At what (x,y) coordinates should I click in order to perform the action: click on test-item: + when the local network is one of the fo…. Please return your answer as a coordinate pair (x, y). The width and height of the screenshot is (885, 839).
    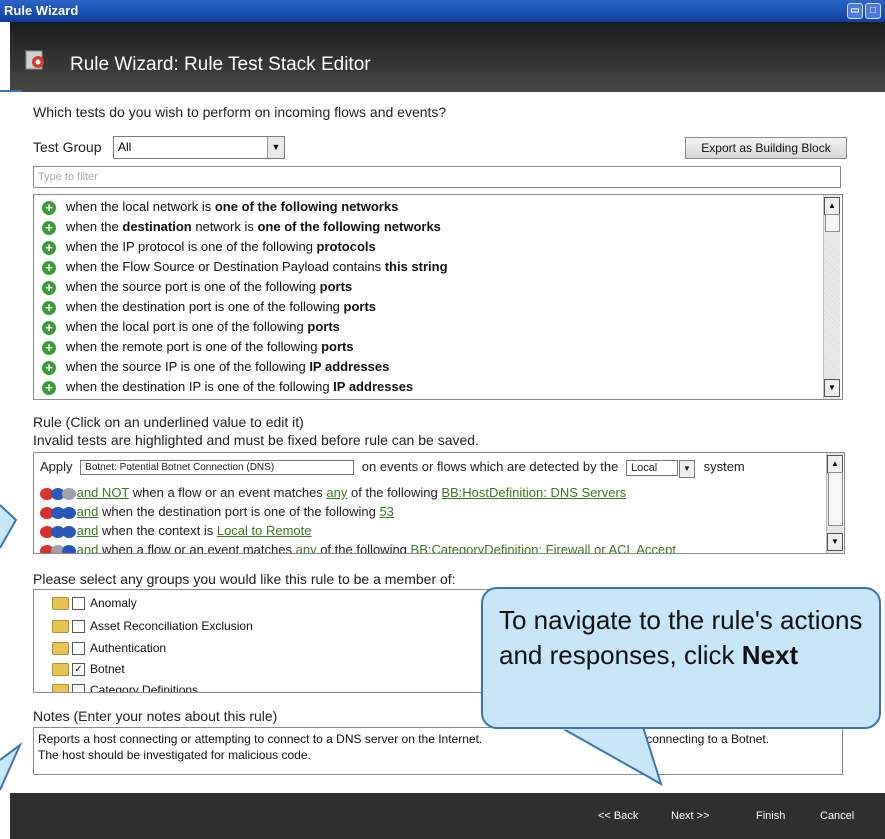
    Looking at the image, I should click on (220, 207).